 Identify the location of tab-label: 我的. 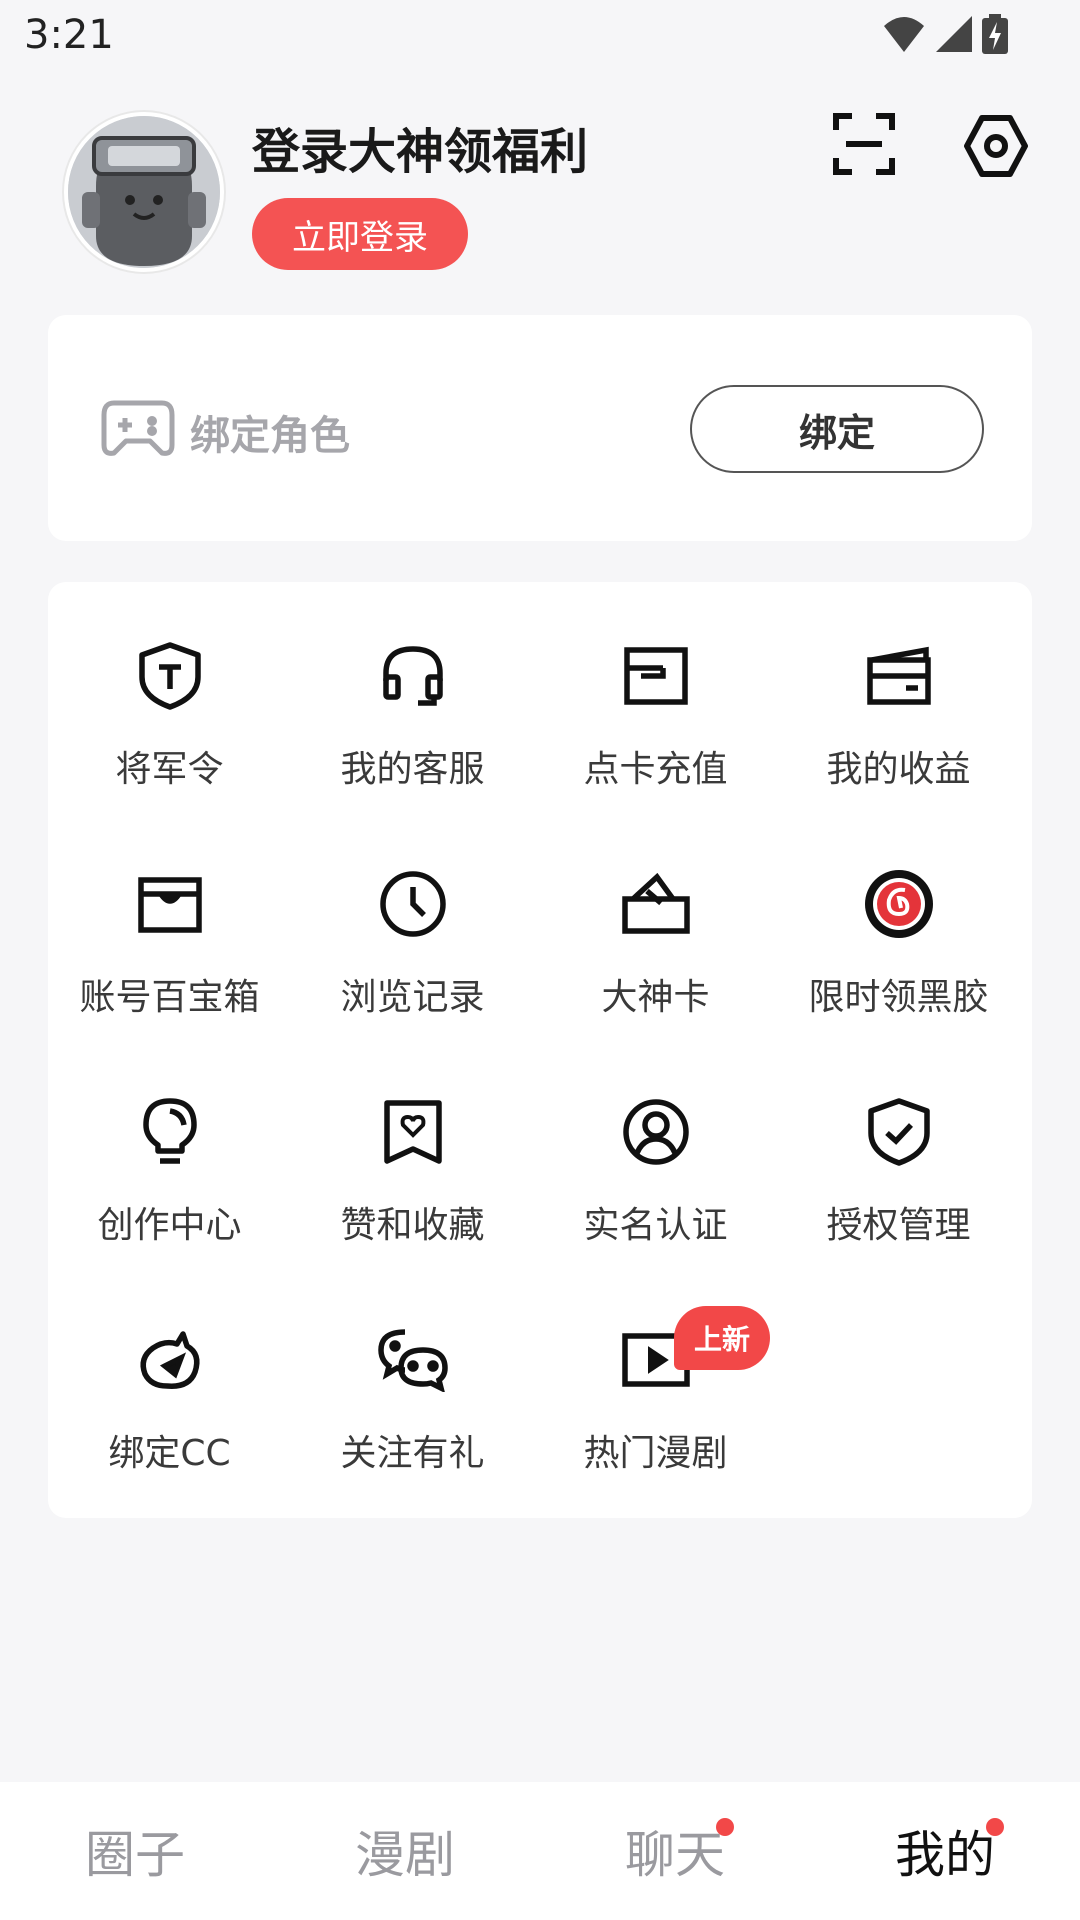
(945, 1855).